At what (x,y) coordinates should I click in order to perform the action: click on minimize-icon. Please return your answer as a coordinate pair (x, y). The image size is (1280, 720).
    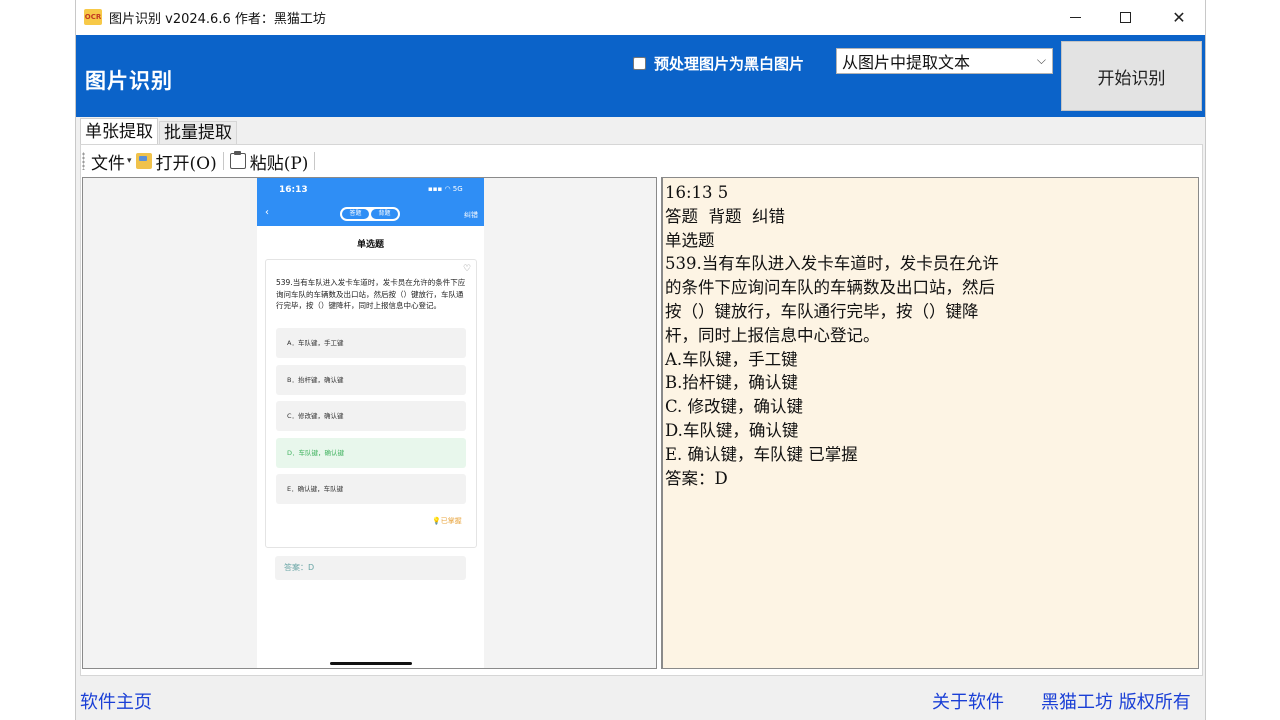
    Looking at the image, I should click on (1075, 17).